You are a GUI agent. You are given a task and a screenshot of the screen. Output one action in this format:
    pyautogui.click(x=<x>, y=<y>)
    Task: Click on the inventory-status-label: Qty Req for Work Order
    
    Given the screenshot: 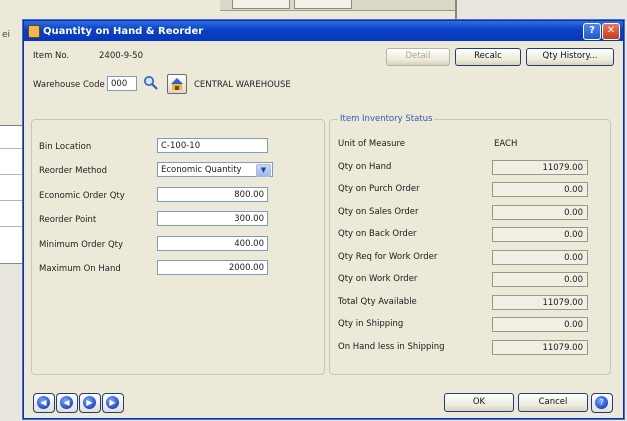 What is the action you would take?
    pyautogui.click(x=388, y=256)
    